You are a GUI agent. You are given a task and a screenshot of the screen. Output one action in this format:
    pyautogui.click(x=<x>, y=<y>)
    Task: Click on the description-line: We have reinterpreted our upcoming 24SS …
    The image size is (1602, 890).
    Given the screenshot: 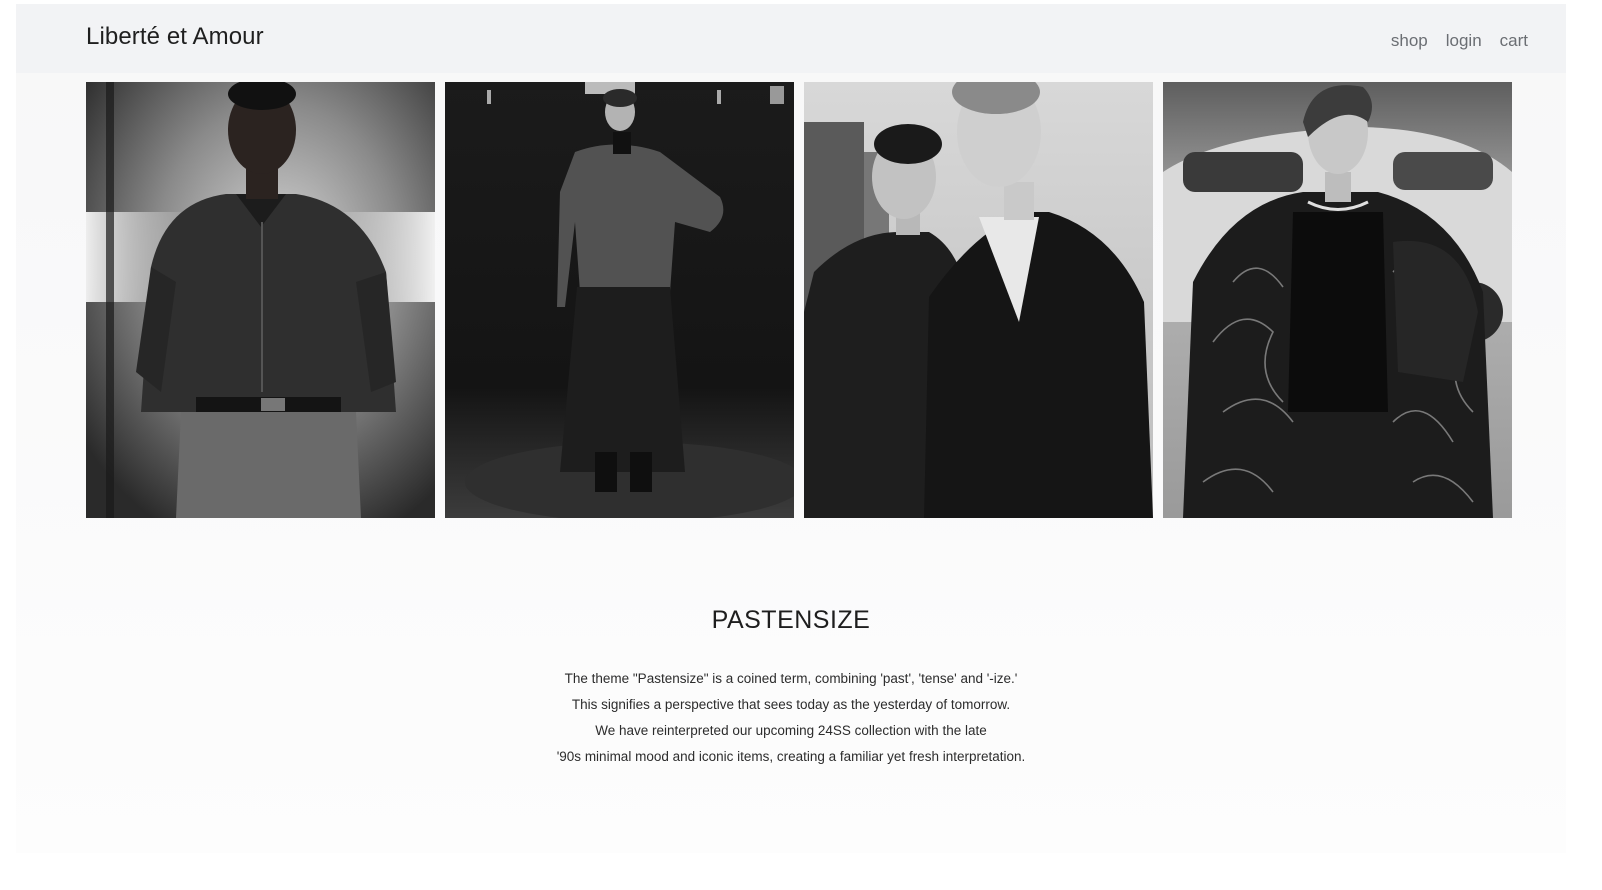 What is the action you would take?
    pyautogui.click(x=791, y=730)
    